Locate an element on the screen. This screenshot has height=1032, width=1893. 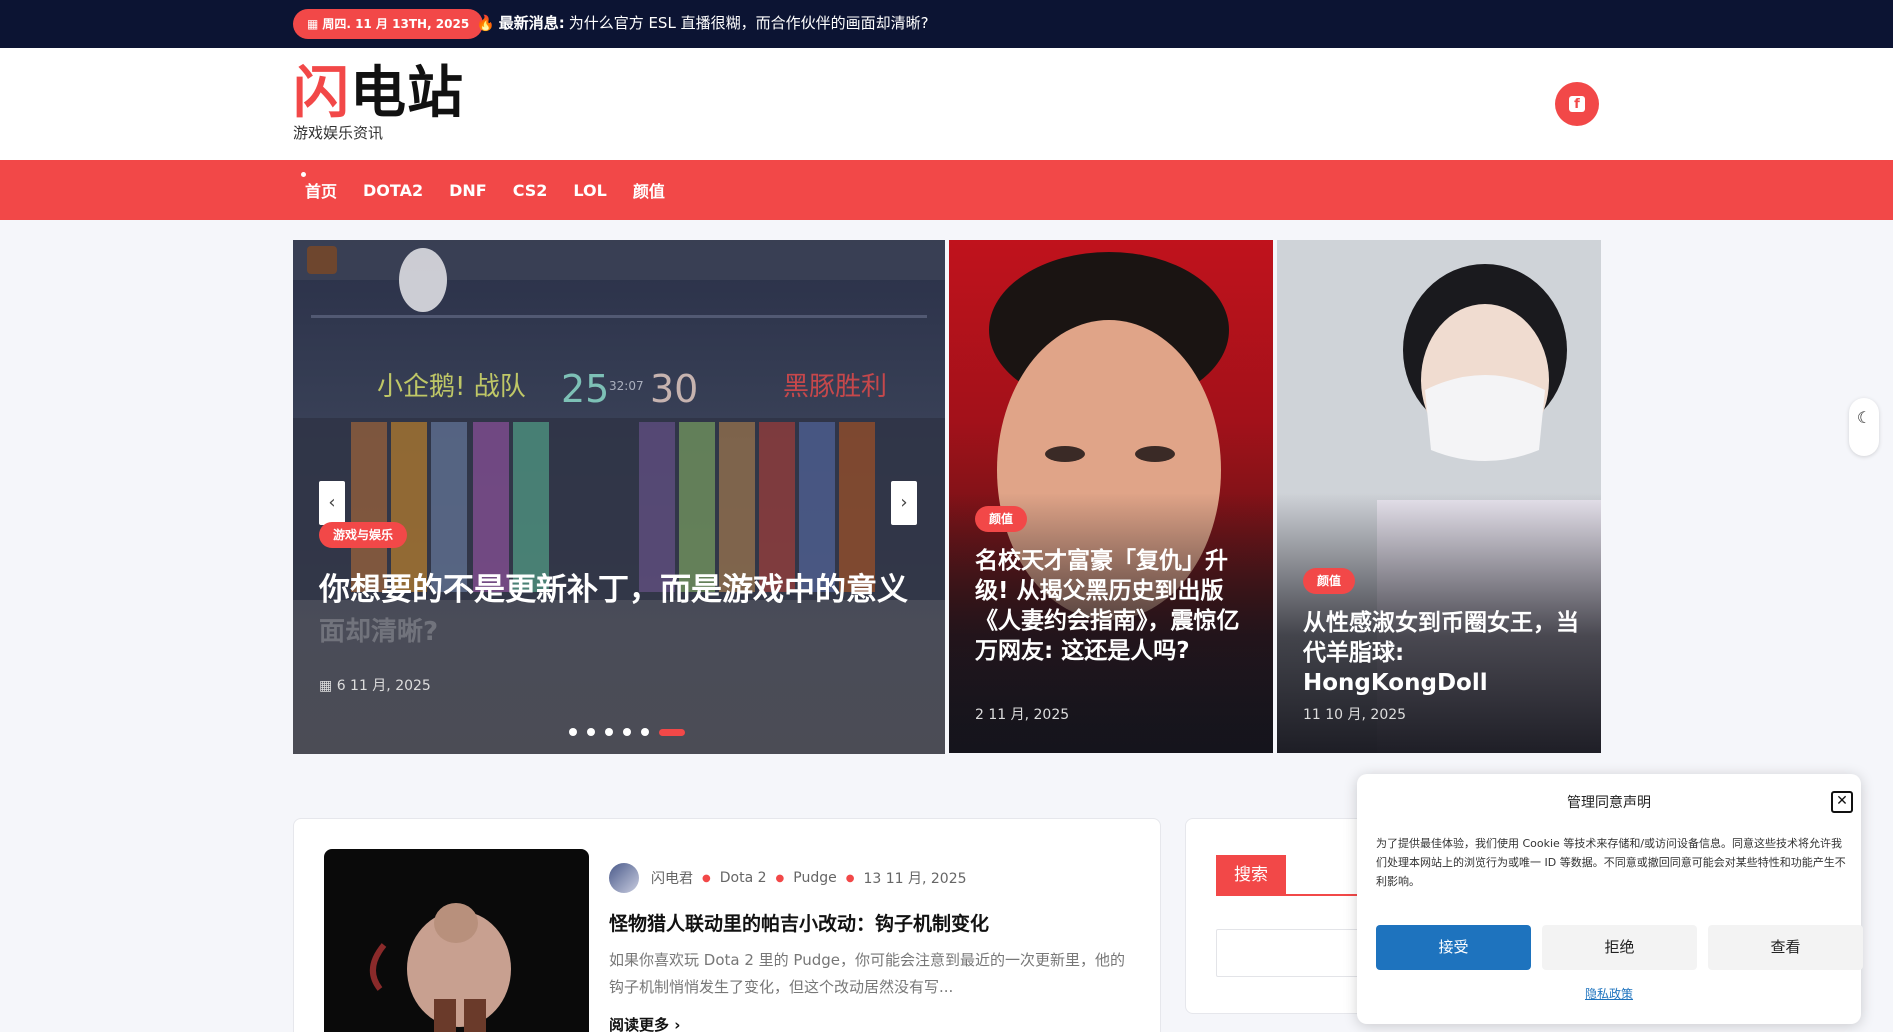
post-meta: 闪电君 ● Dota 2 ● Pudge ● 13 11 月, 2025 is located at coordinates (788, 878).